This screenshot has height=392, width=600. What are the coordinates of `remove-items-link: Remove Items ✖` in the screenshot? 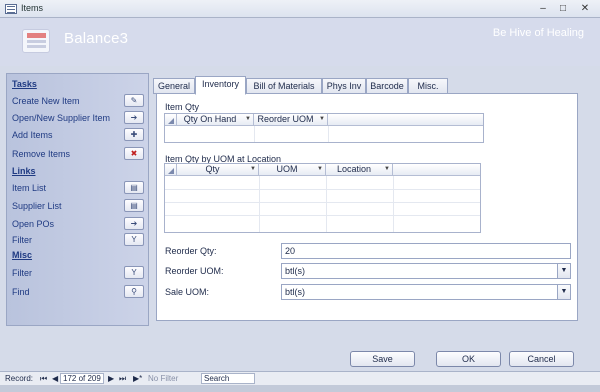 It's located at (78, 154).